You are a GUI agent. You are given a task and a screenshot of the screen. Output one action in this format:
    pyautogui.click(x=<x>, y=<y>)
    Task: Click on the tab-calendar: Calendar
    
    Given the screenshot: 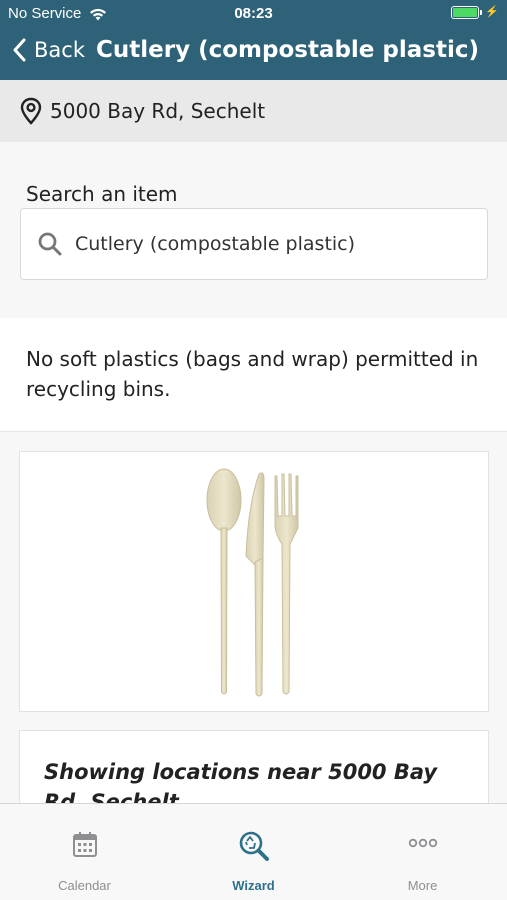 What is the action you would take?
    pyautogui.click(x=84, y=852)
    